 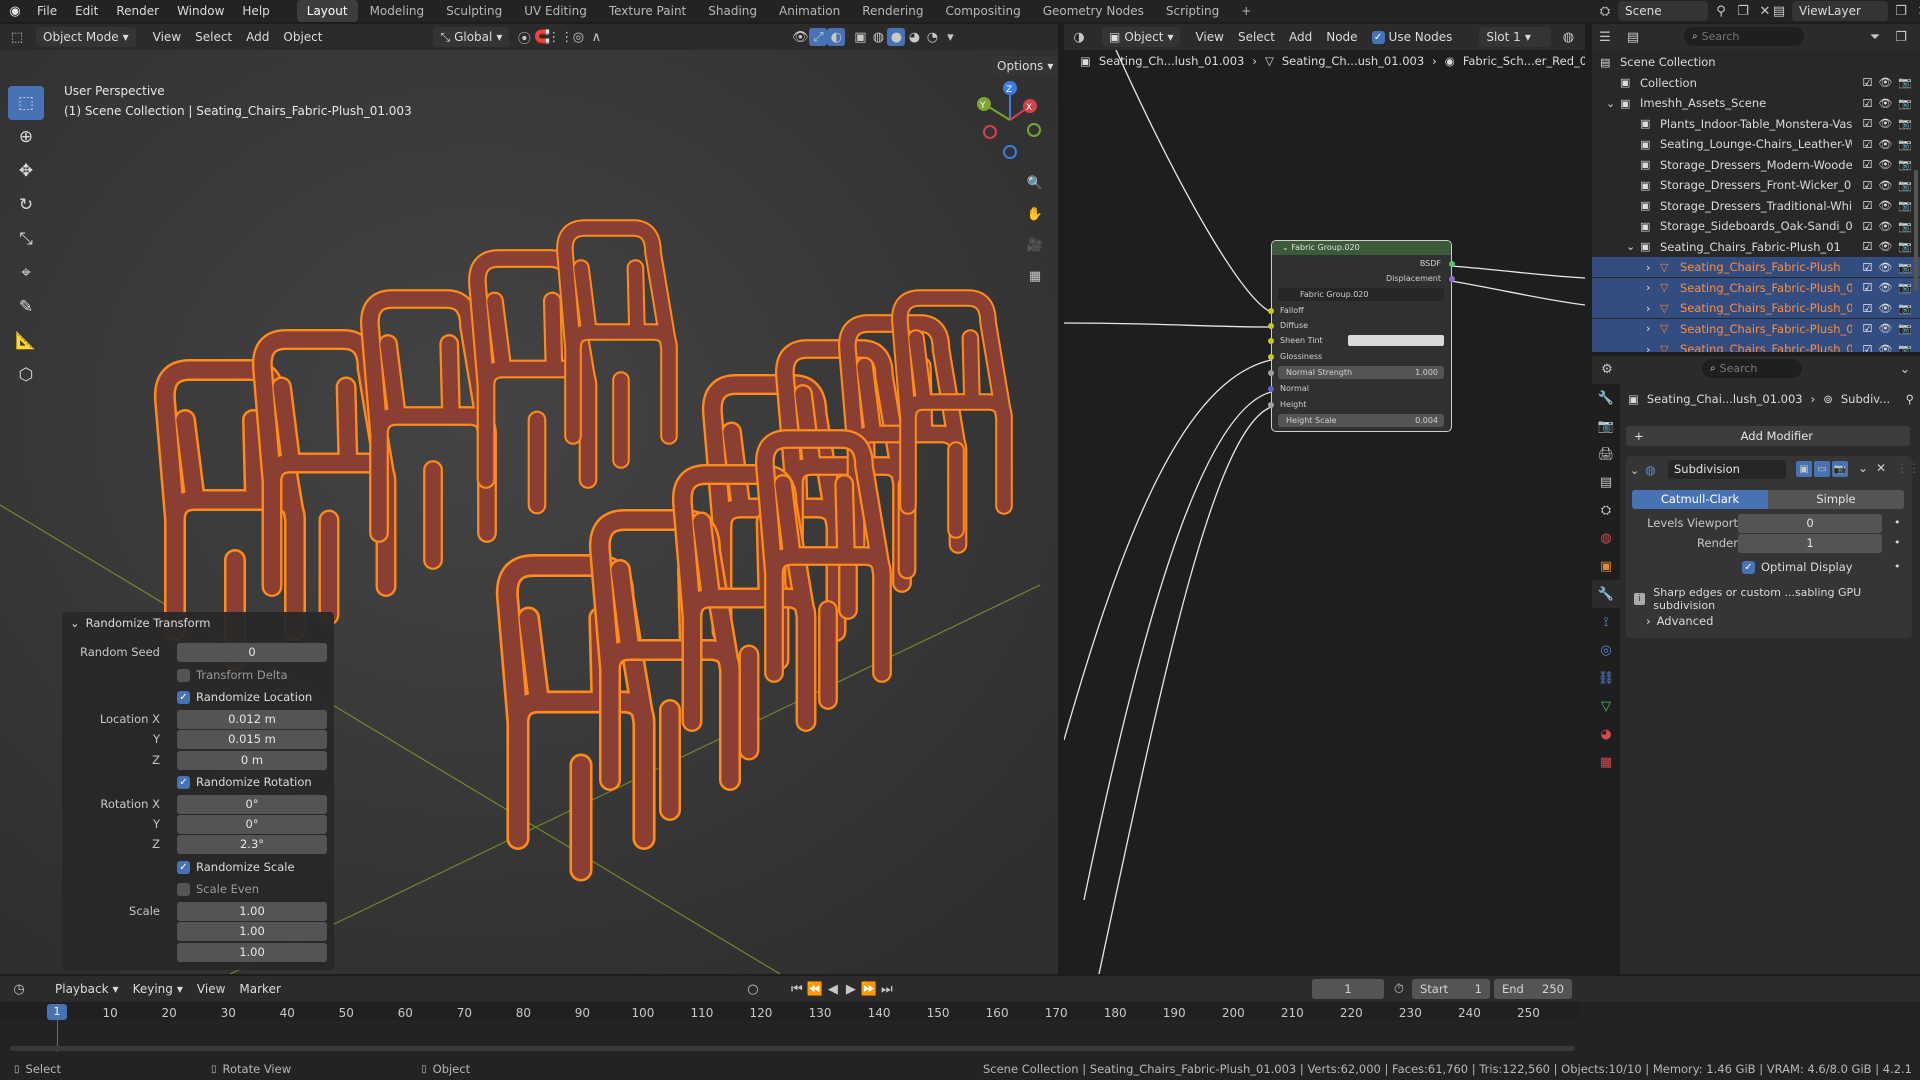 What do you see at coordinates (252, 931) in the screenshot?
I see `scale-y-field: 1.00` at bounding box center [252, 931].